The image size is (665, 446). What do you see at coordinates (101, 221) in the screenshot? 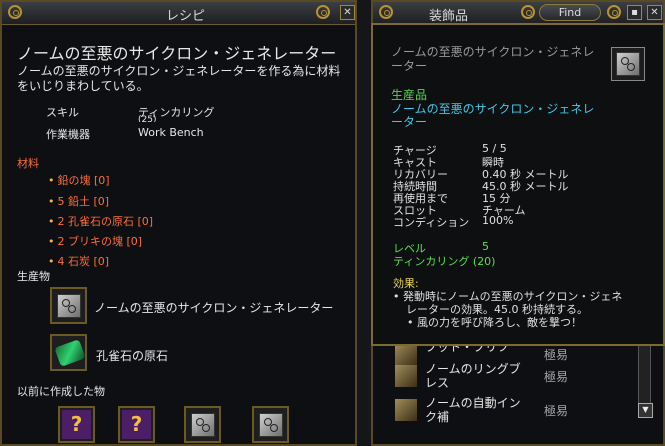
I see `material-item: • 2 孔雀石の原石 [0]` at bounding box center [101, 221].